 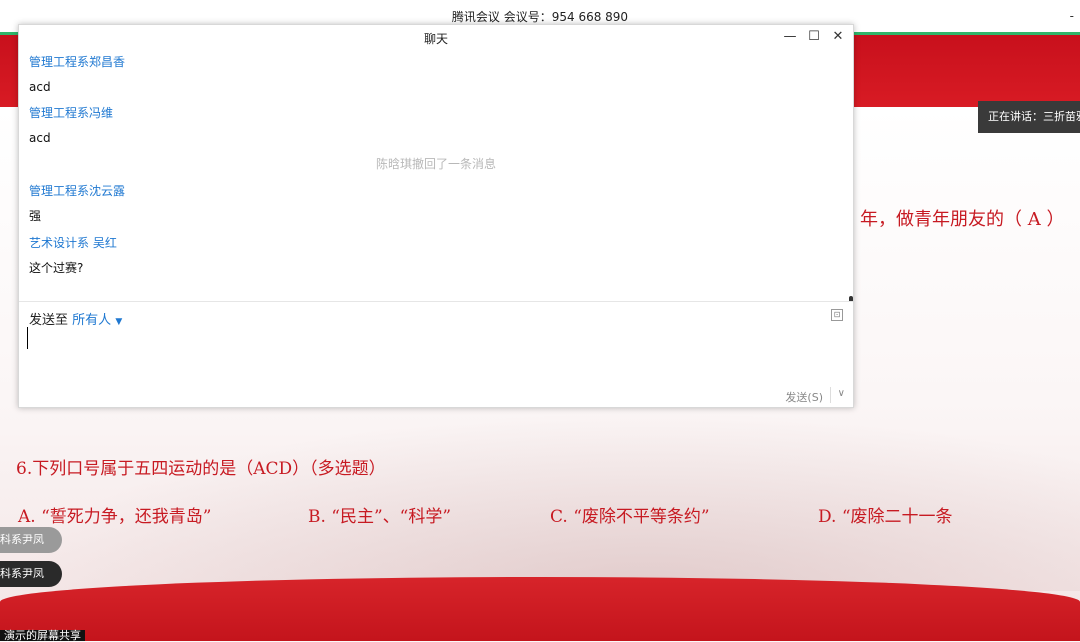 I want to click on chevron-down-icon: ▼, so click(x=118, y=322).